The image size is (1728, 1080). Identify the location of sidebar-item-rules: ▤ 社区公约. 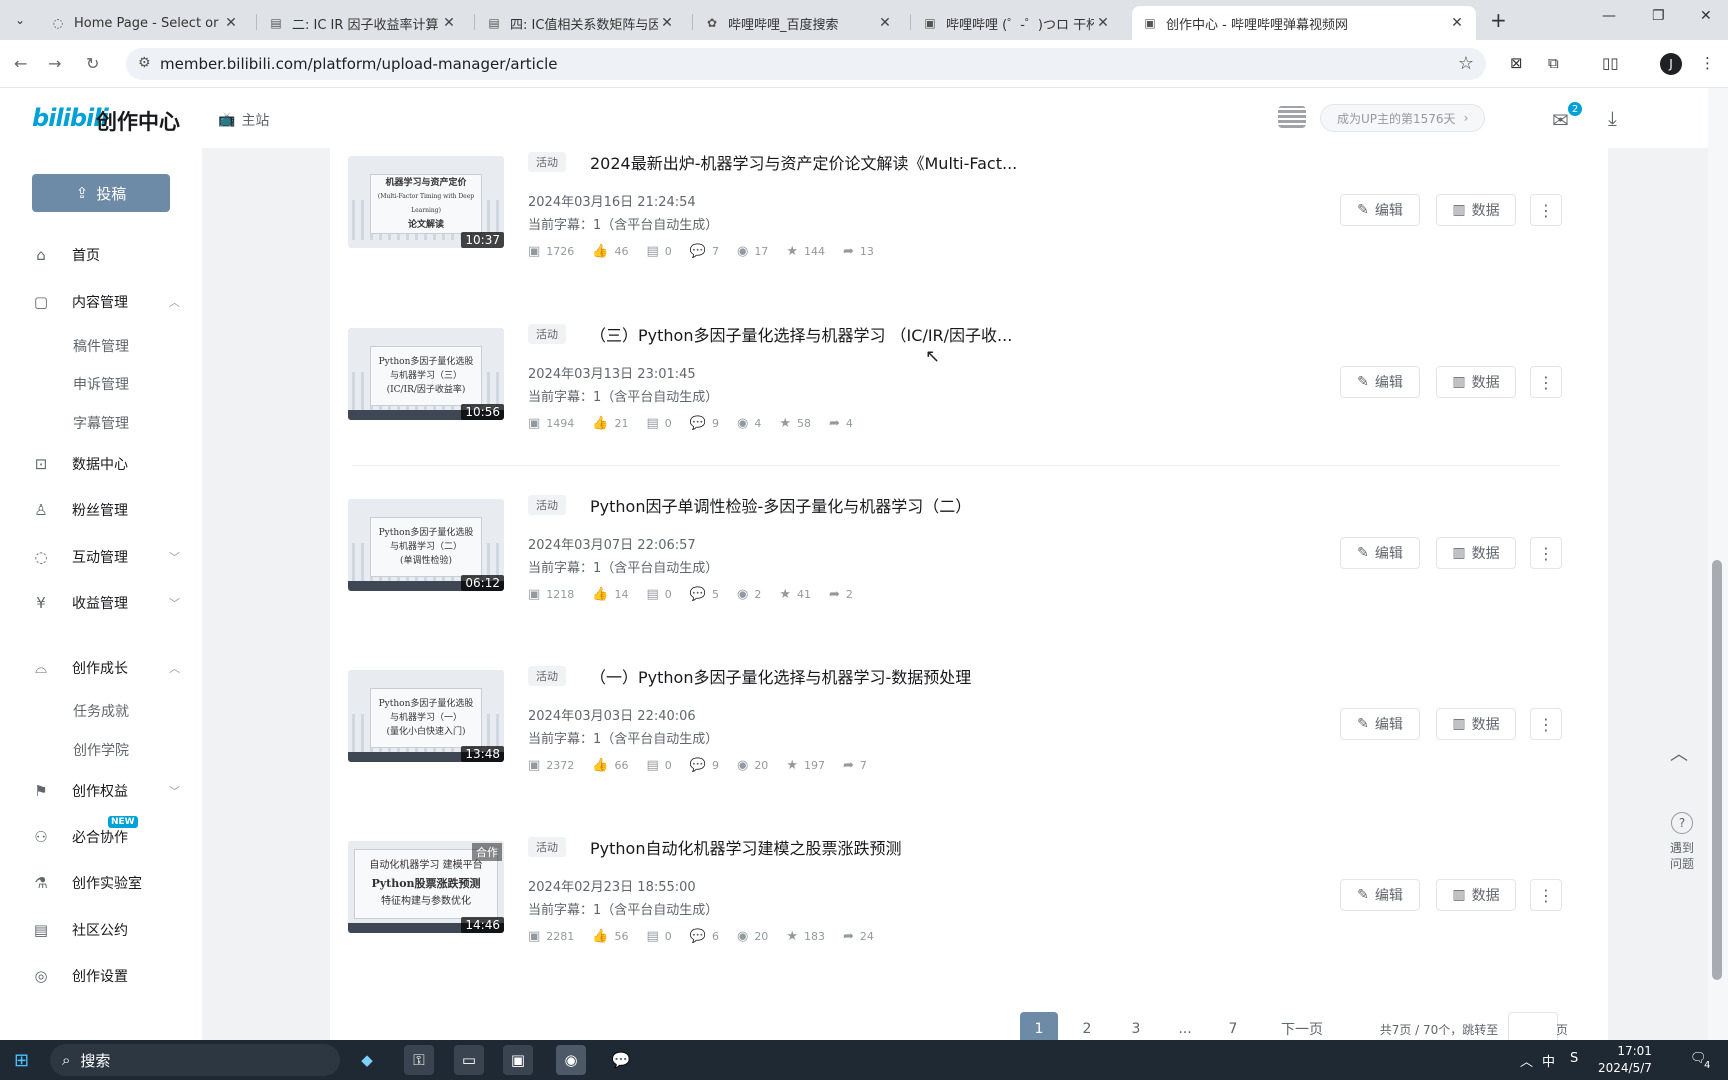
(105, 930).